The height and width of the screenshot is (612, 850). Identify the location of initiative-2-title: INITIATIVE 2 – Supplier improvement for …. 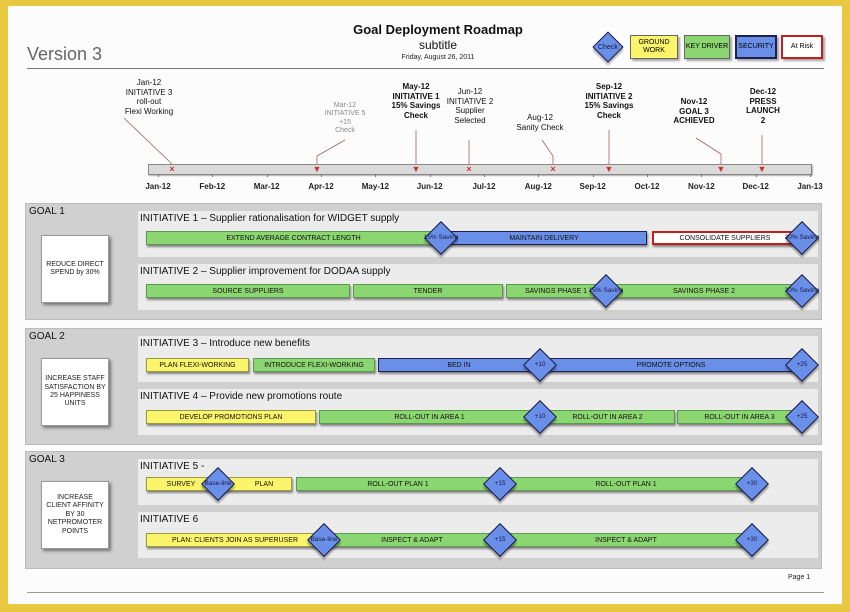
(265, 271).